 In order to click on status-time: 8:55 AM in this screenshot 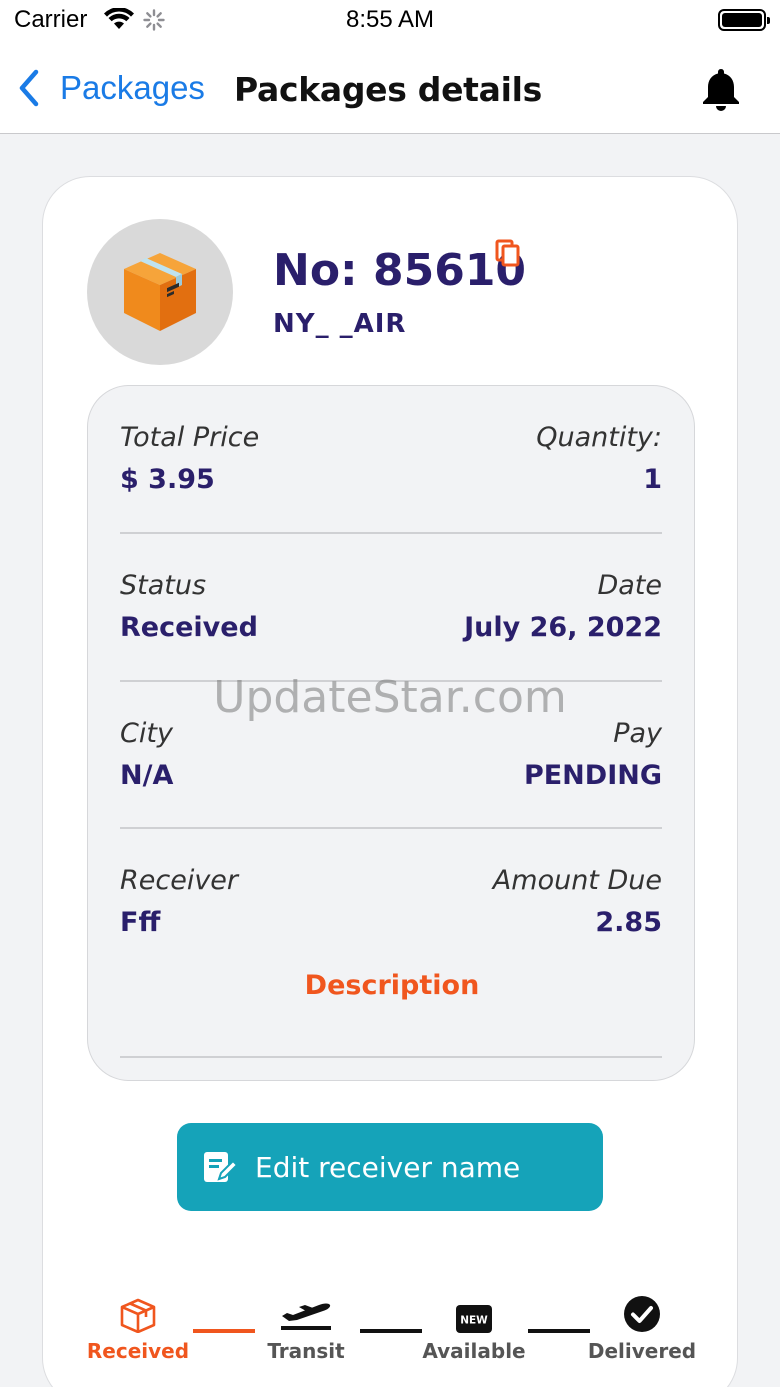, I will do `click(390, 19)`.